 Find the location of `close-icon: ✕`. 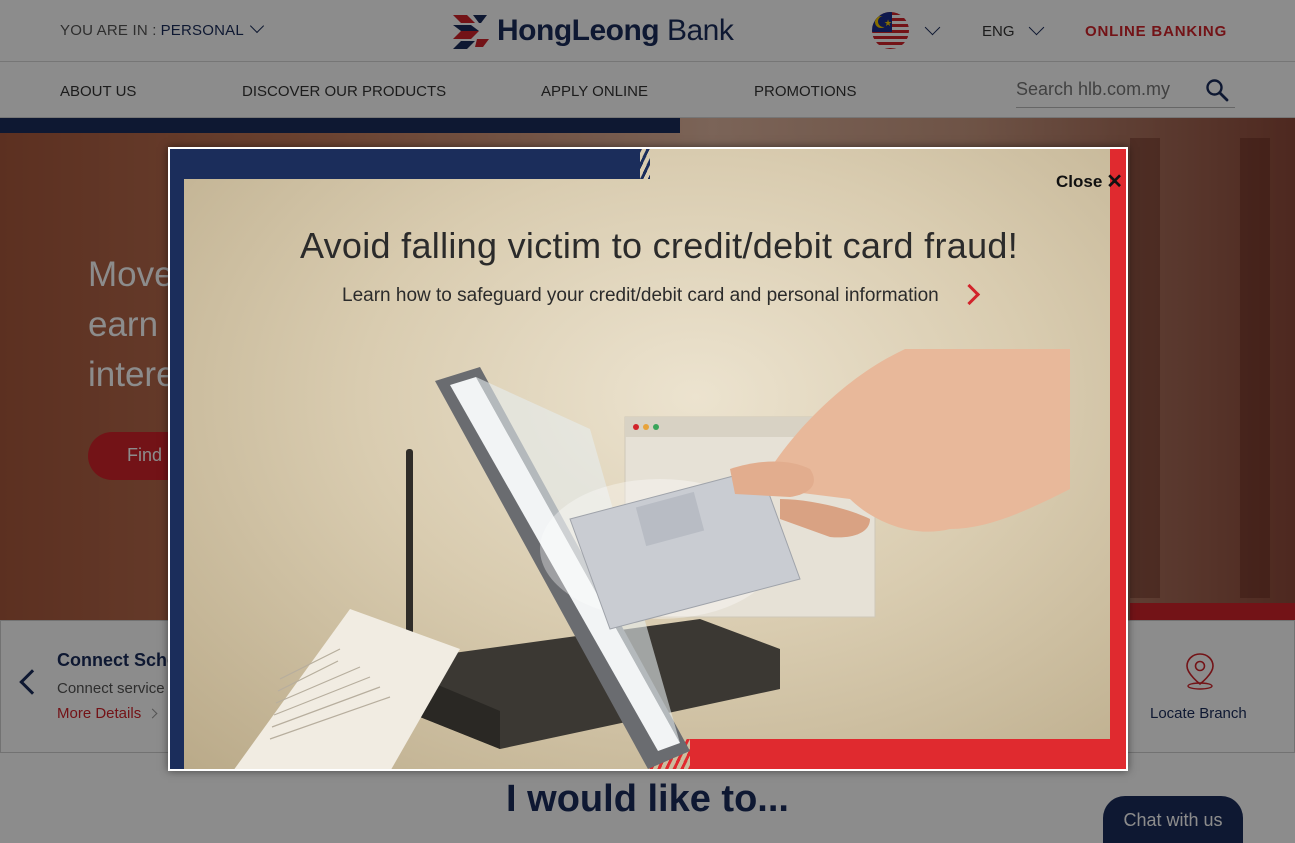

close-icon: ✕ is located at coordinates (1114, 182).